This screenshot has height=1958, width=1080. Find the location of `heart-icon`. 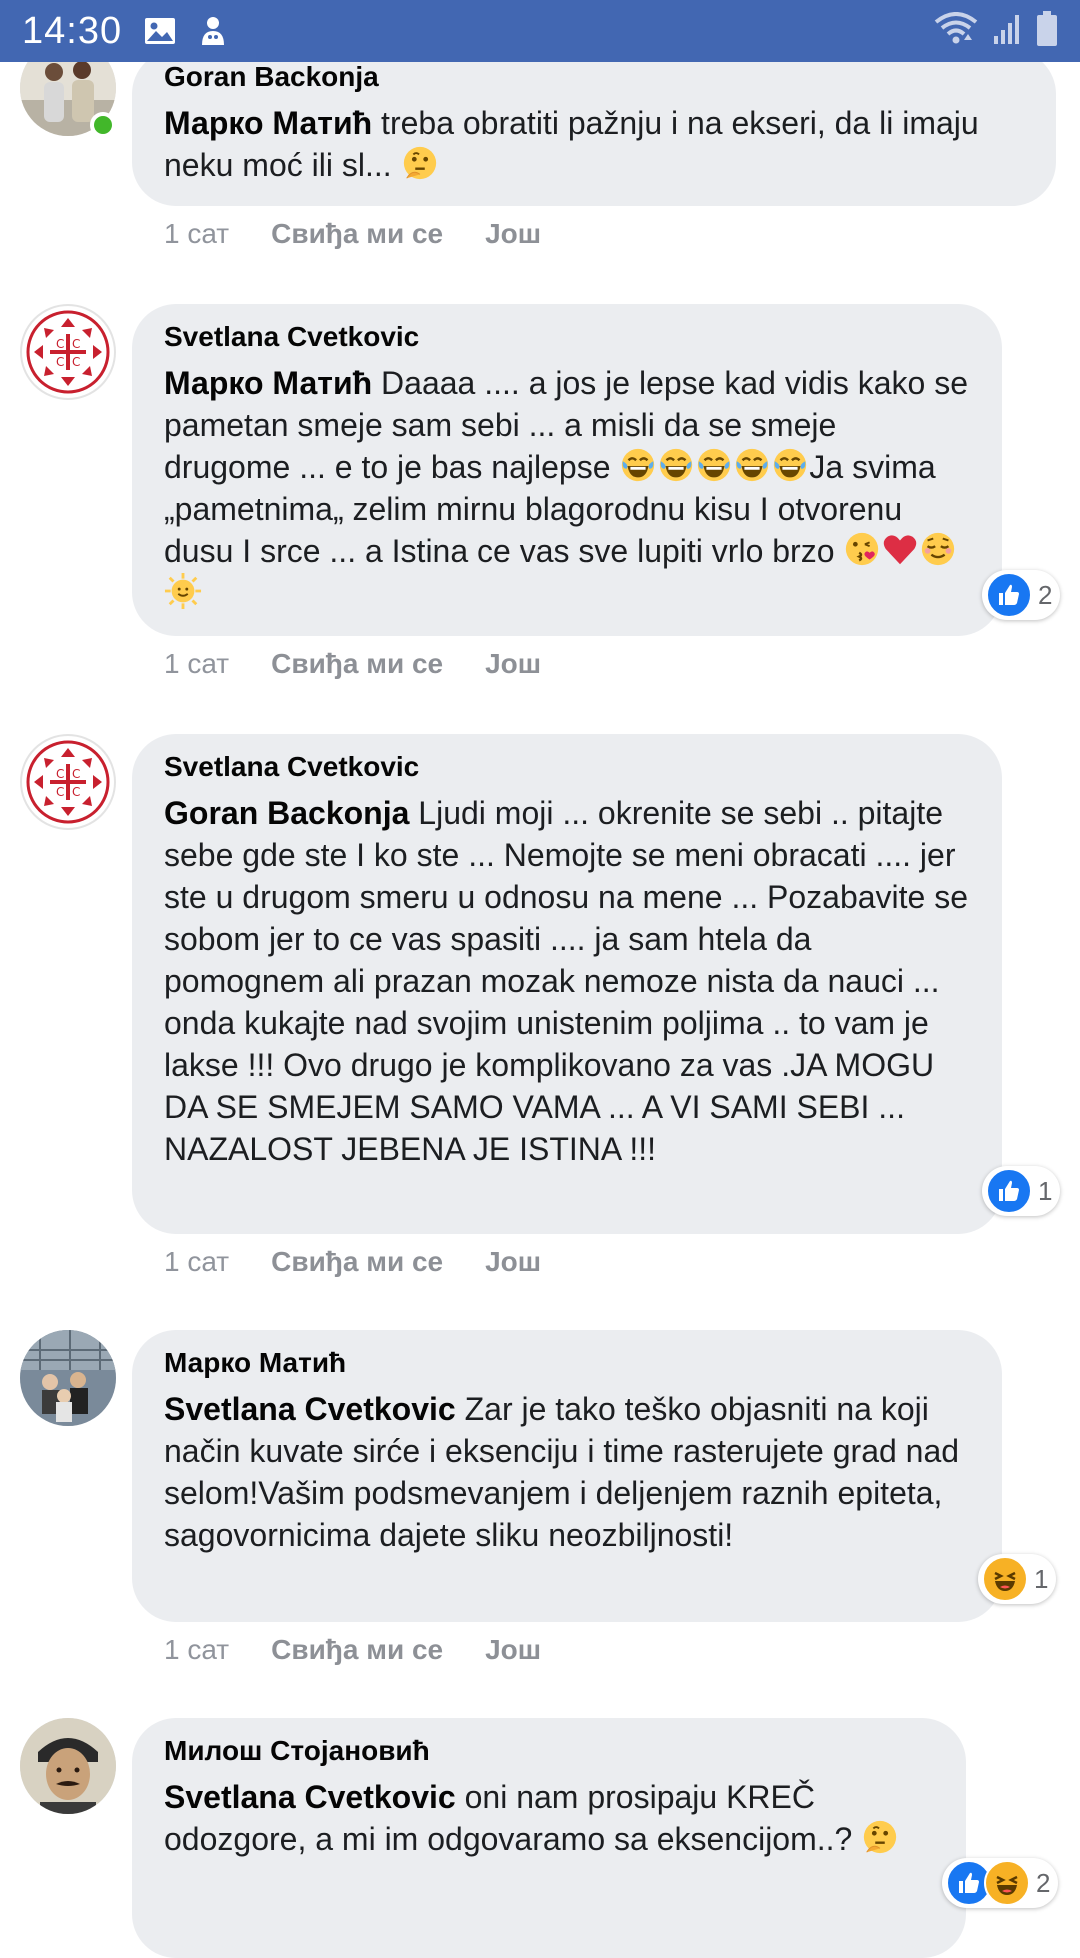

heart-icon is located at coordinates (900, 551).